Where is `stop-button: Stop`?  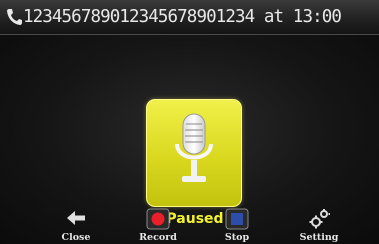
stop-button: Stop is located at coordinates (237, 225).